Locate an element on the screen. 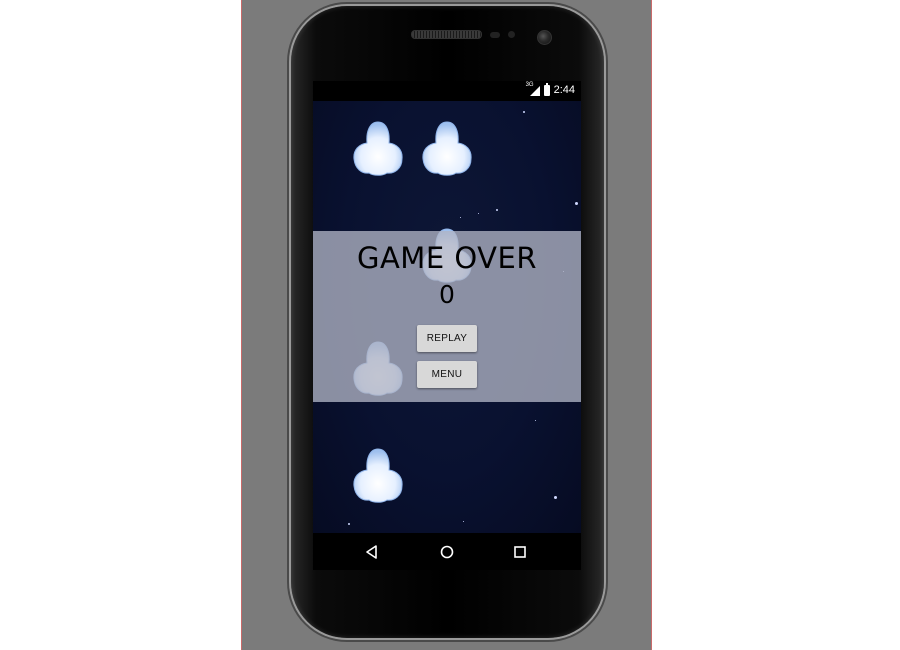  navigation-bar is located at coordinates (447, 551).